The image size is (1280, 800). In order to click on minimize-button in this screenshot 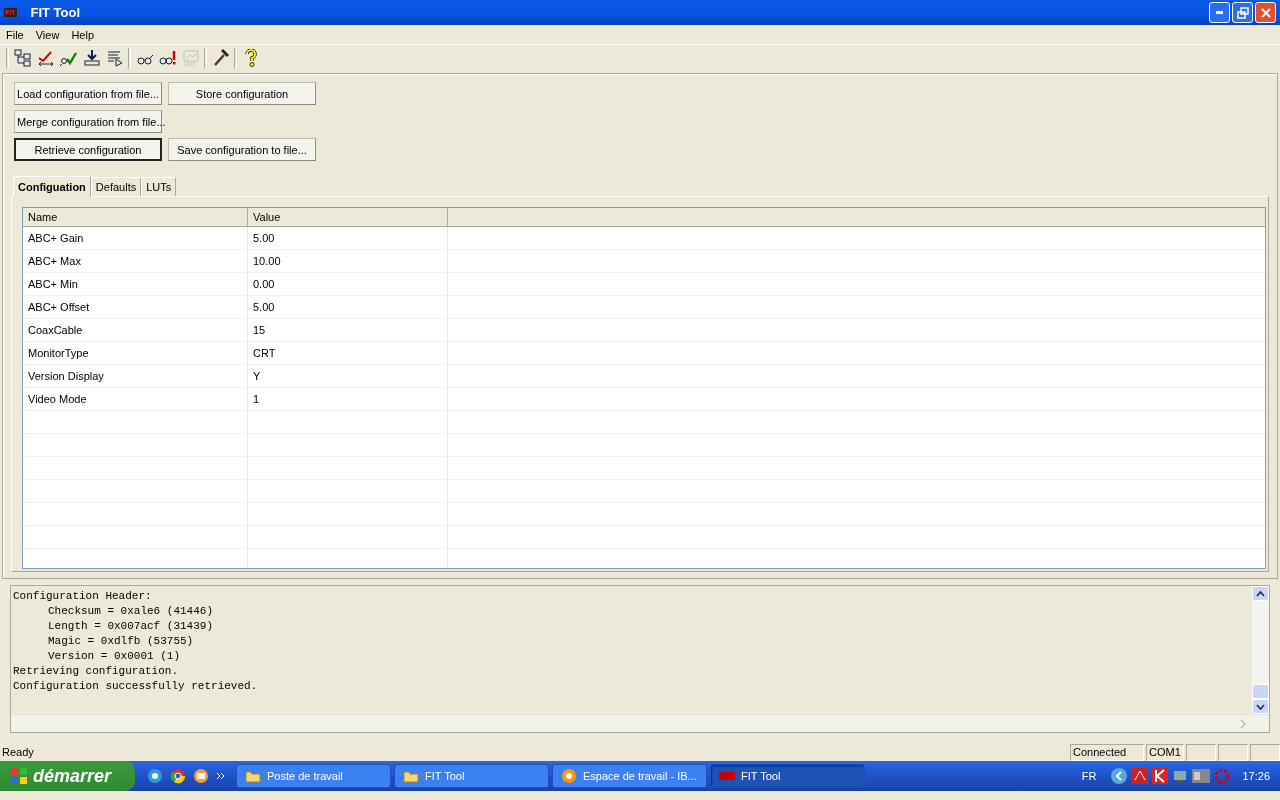, I will do `click(1219, 12)`.